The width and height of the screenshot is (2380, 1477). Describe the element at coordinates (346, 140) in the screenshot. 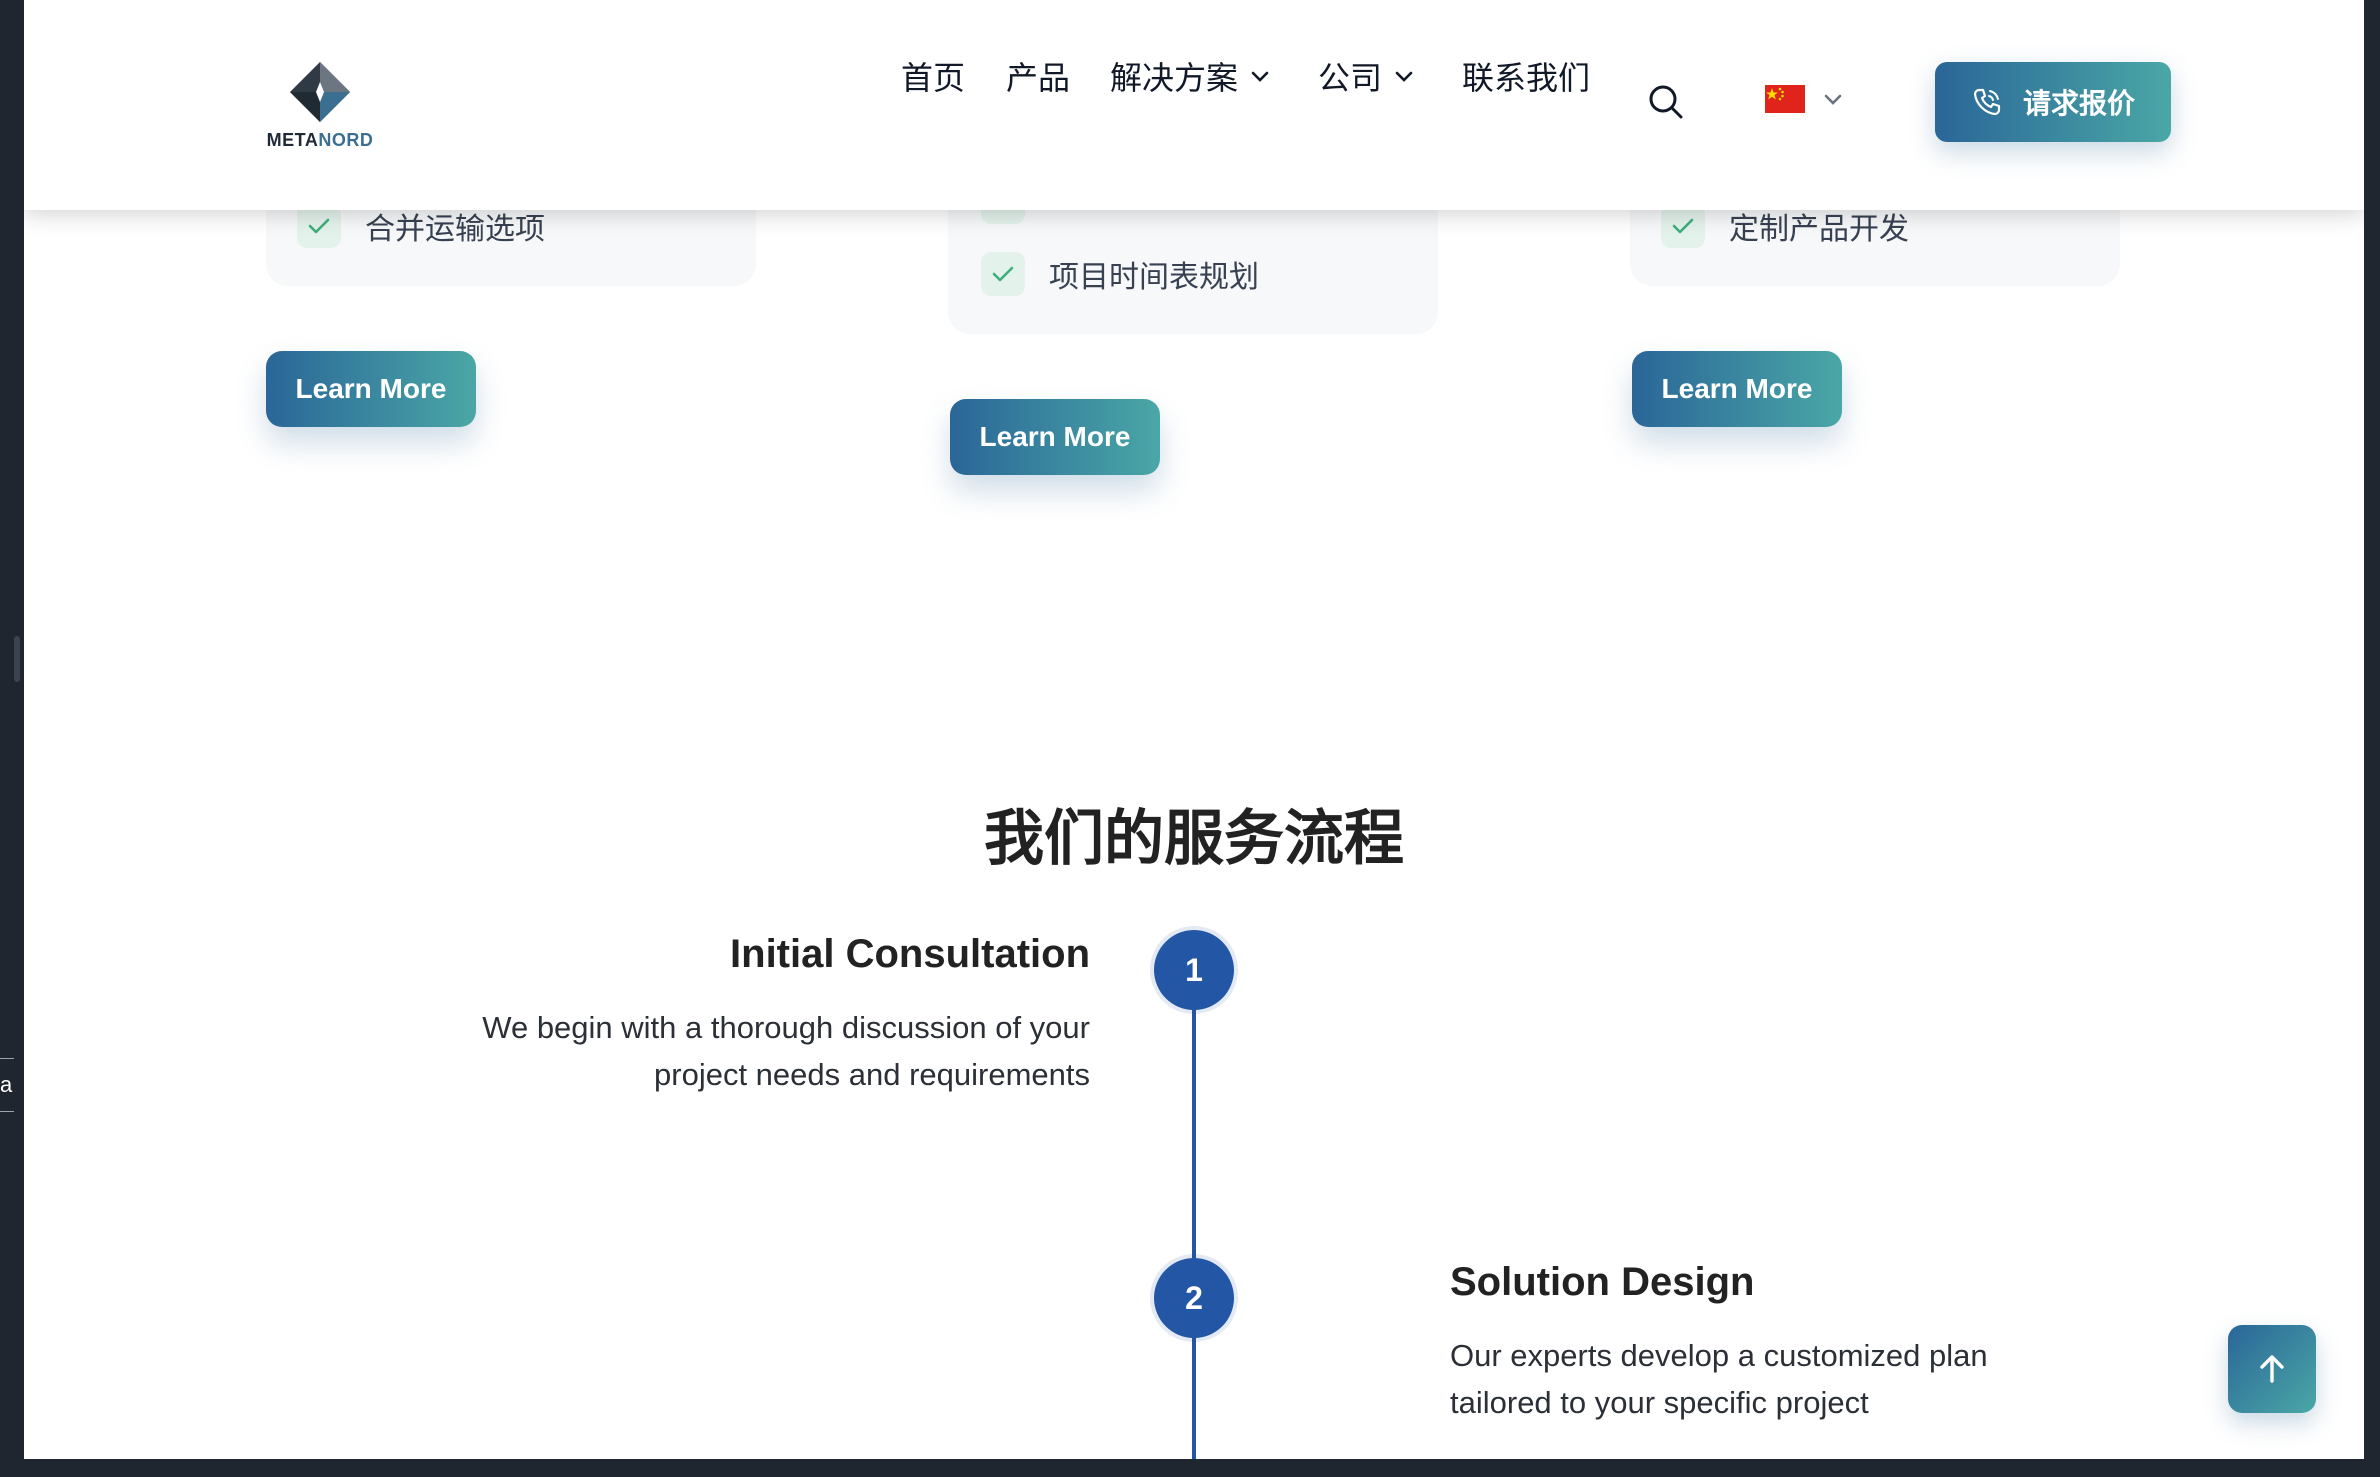

I see `logo-text-accent: NORD` at that location.